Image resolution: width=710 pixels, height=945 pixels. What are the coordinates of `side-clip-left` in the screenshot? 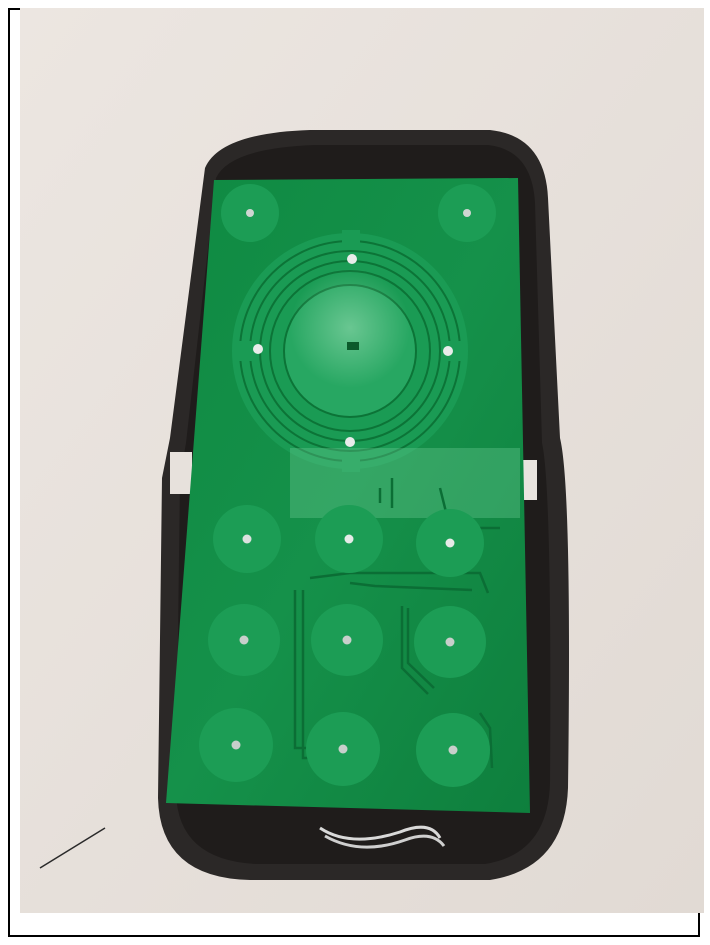 It's located at (181, 473).